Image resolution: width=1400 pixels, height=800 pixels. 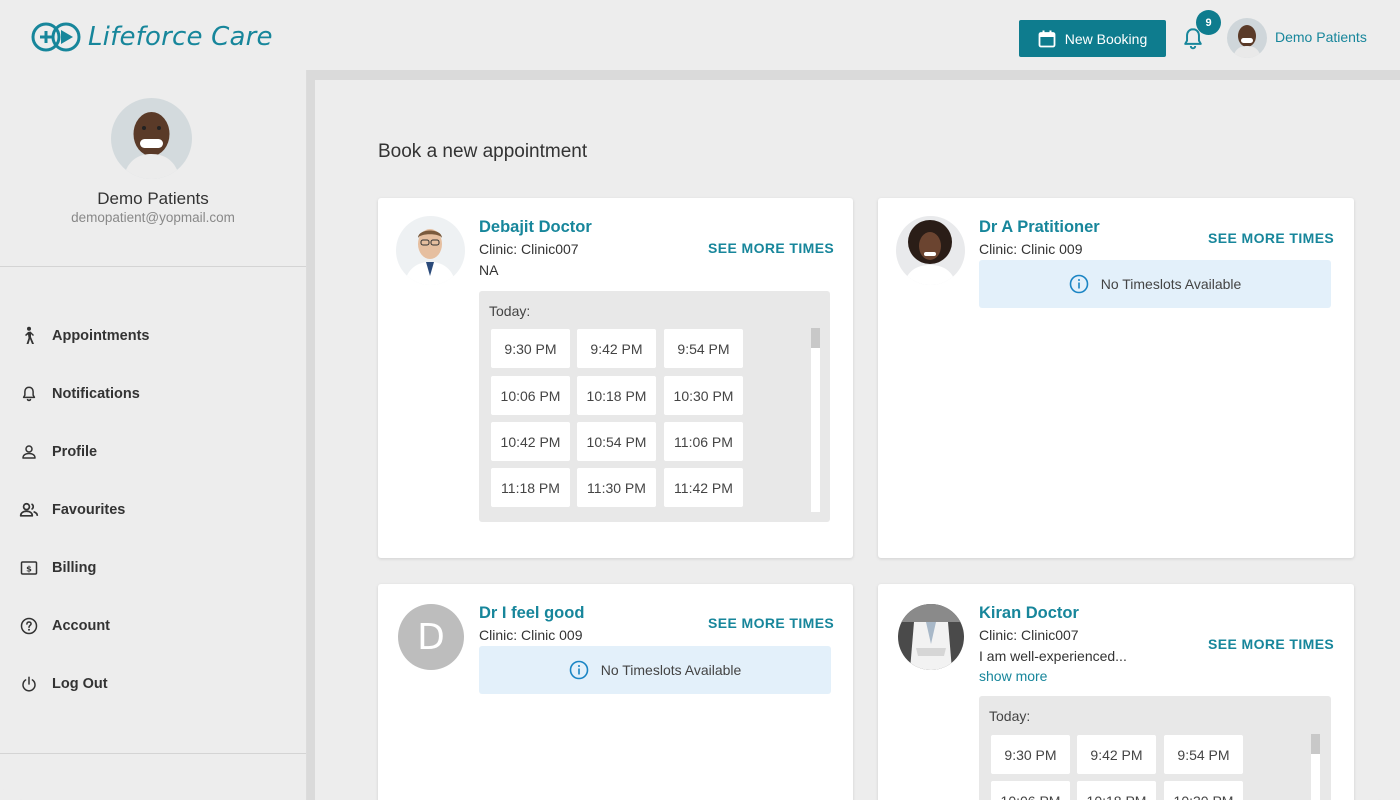 I want to click on doctor-name: Debajit Doctor, so click(x=535, y=227).